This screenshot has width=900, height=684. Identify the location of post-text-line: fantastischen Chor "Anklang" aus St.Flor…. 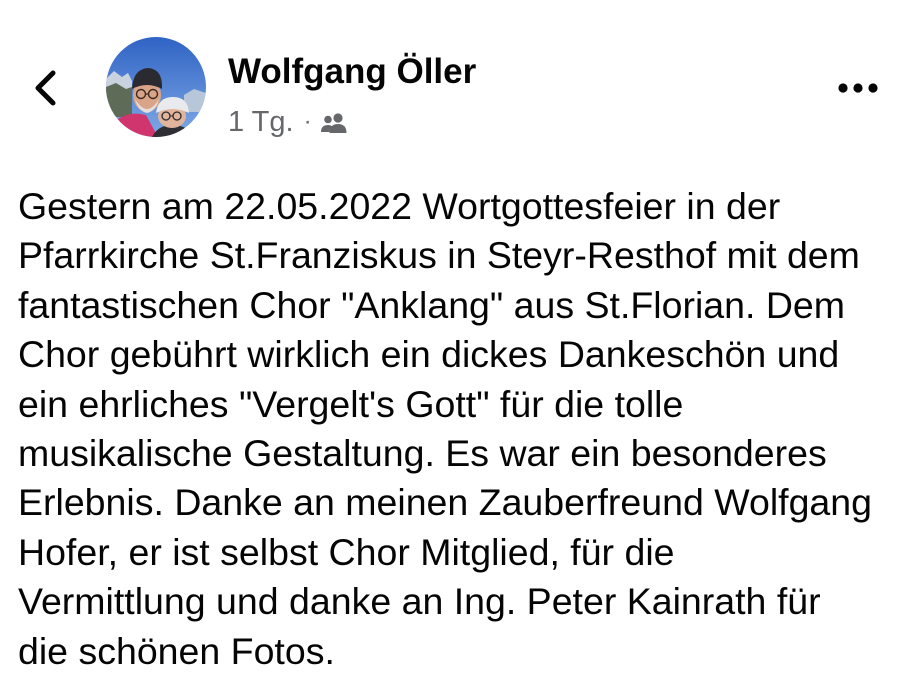
(432, 304).